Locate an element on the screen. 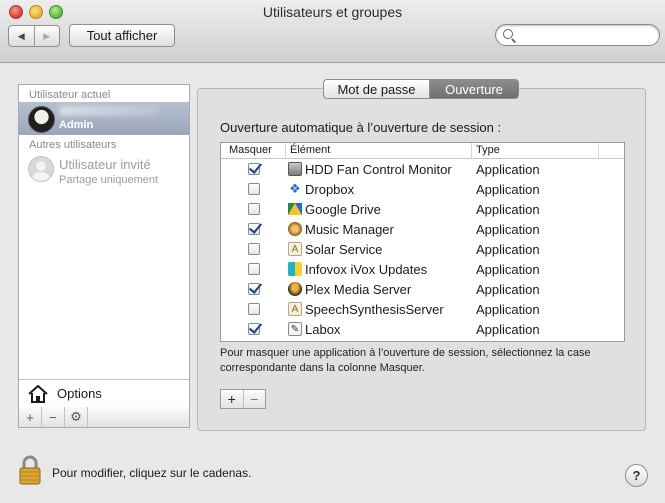 The width and height of the screenshot is (665, 503). login-items-add-remove: + − is located at coordinates (243, 399).